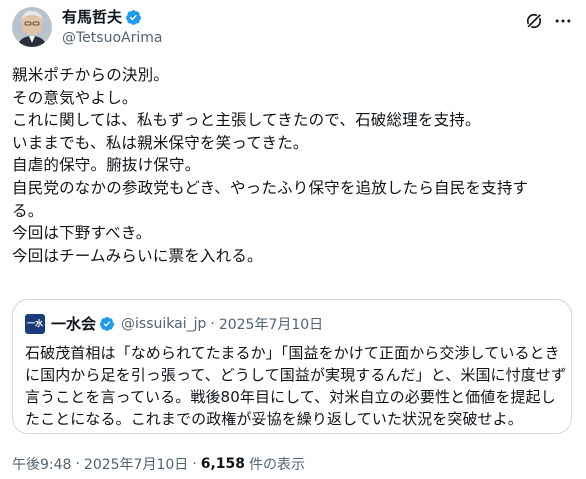 The width and height of the screenshot is (586, 479). I want to click on quoted-tweet-header: 一水 一水会 @issuikai_jp · 2025年7月10日, so click(174, 323).